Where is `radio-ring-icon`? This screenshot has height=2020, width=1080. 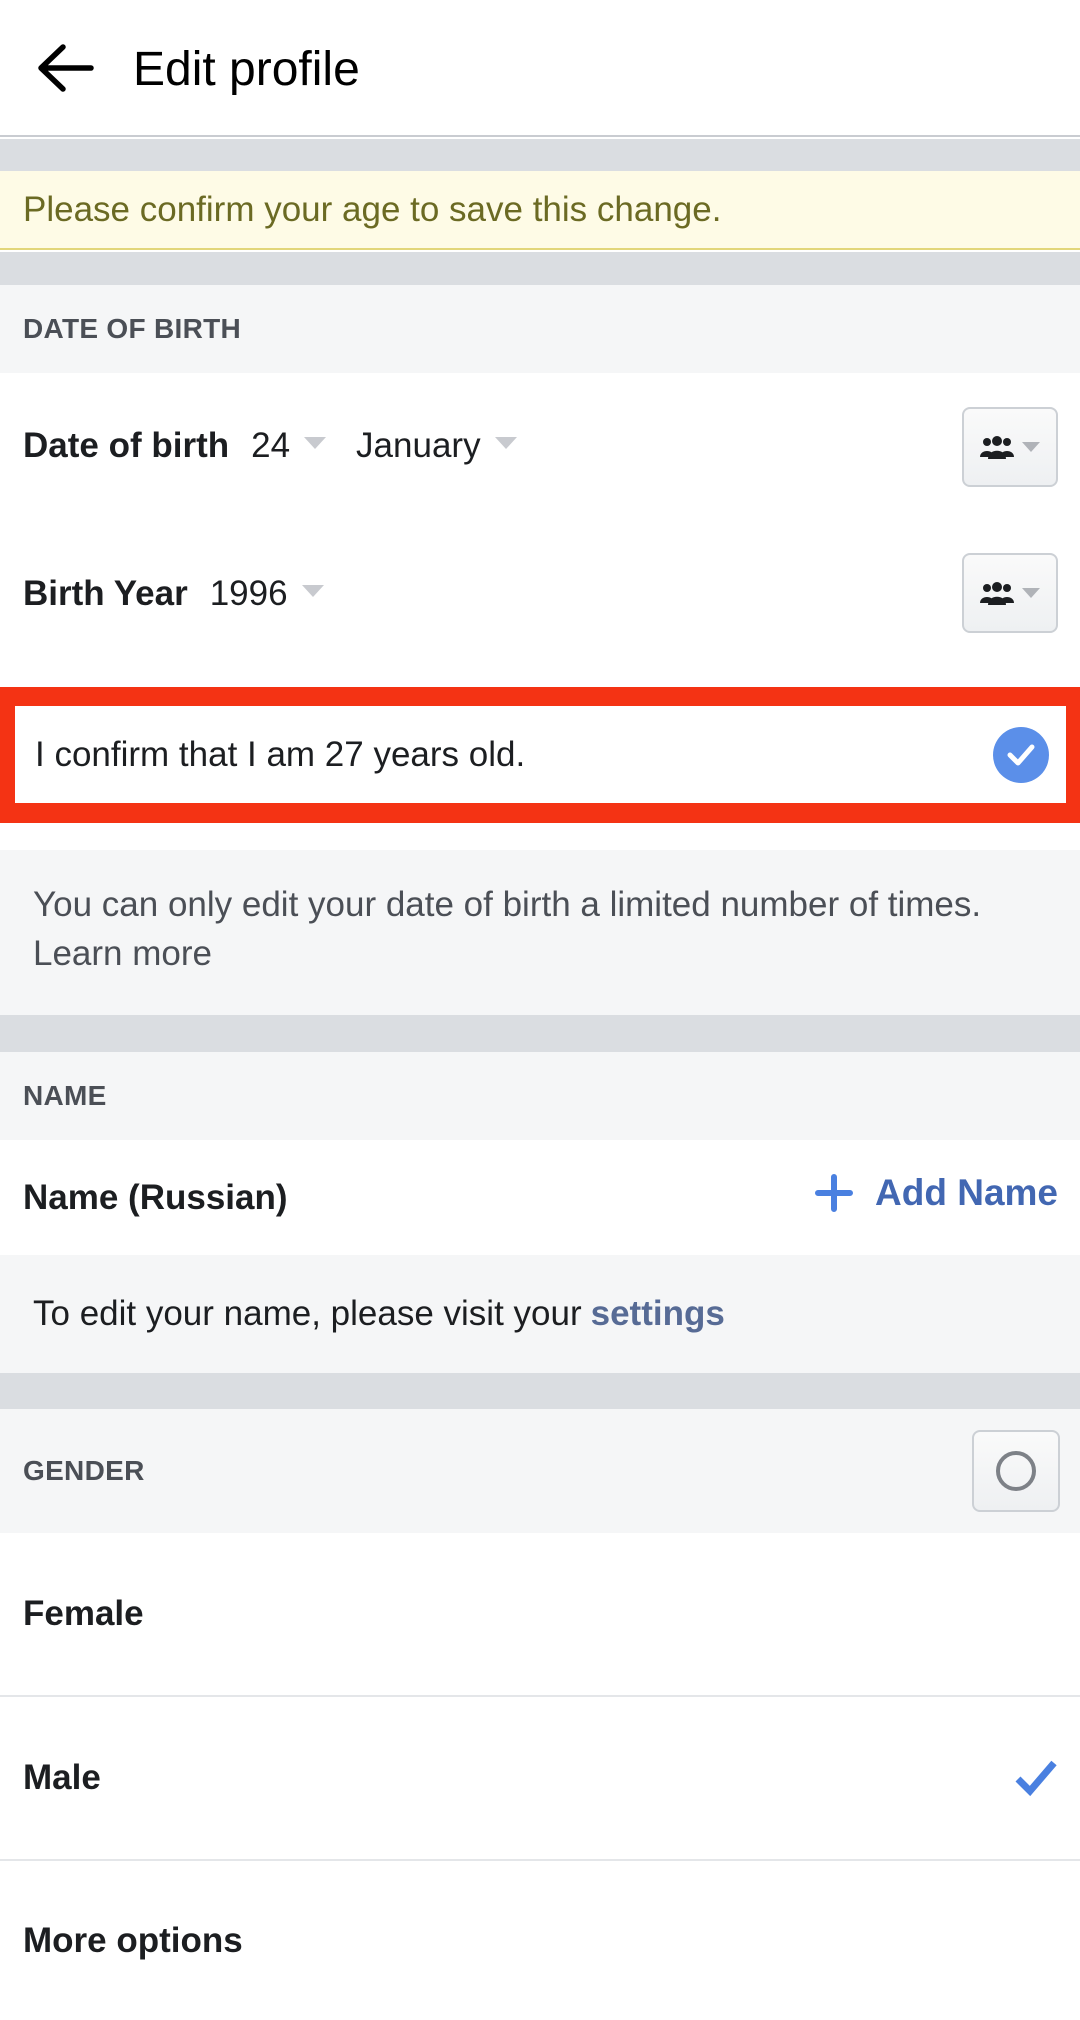
radio-ring-icon is located at coordinates (1016, 1471).